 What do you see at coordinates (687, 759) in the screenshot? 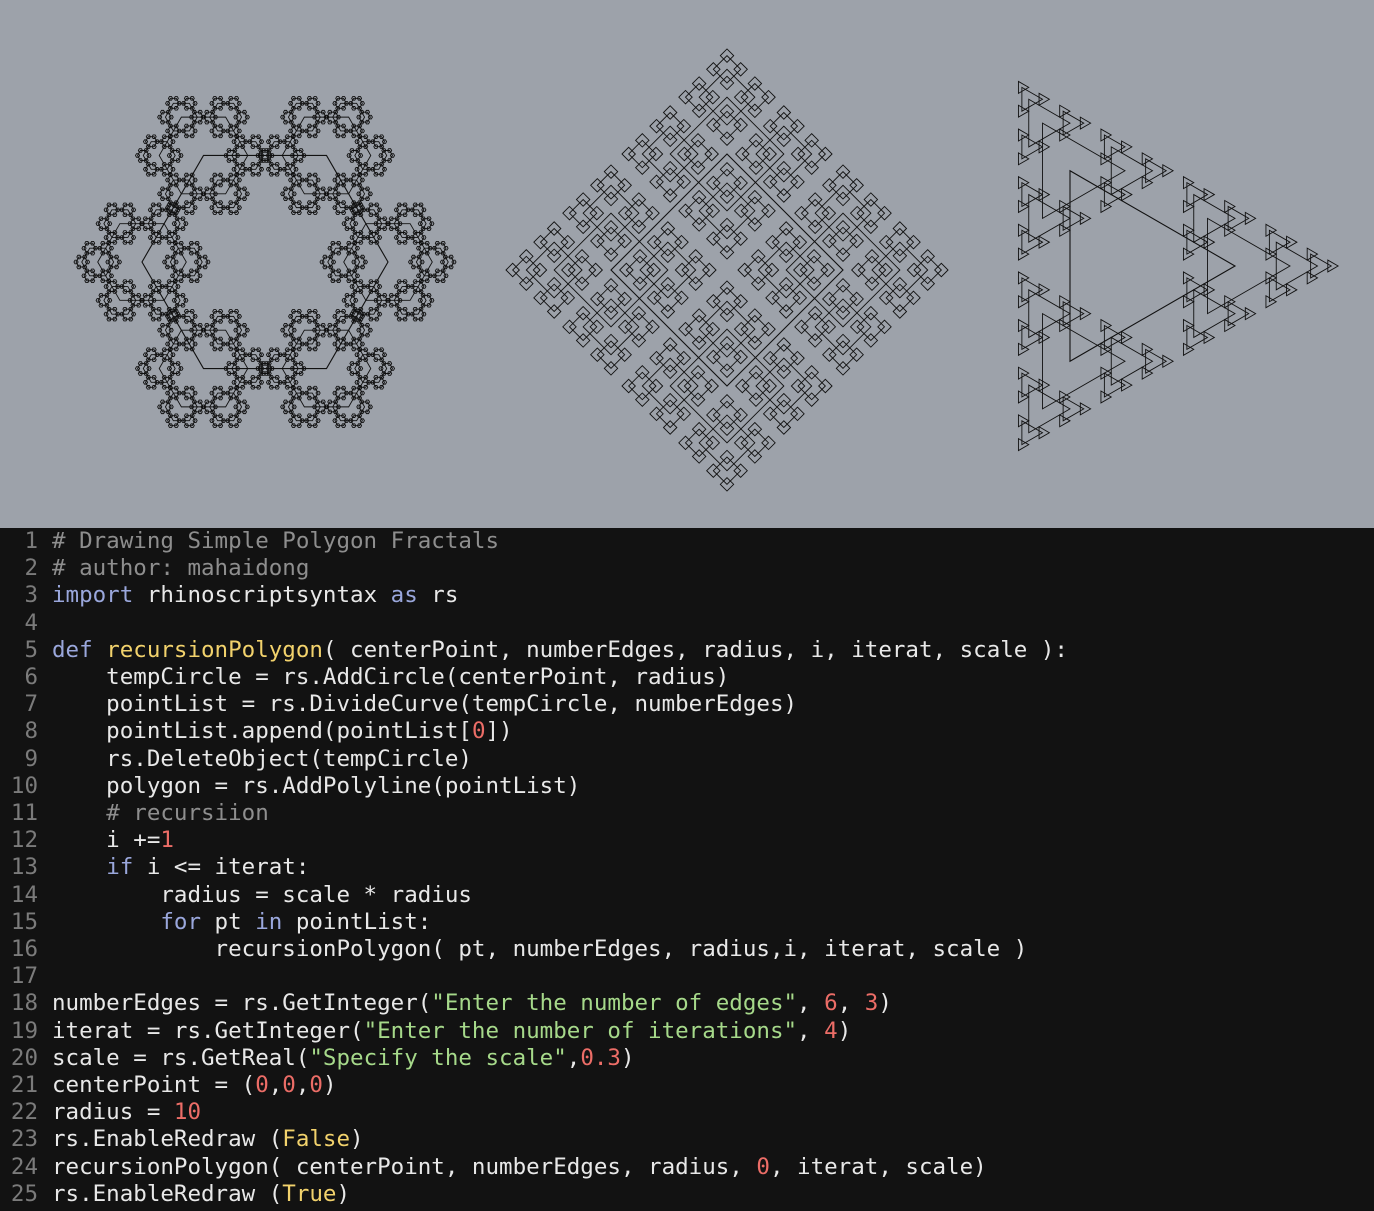
I see `code-line: 9 rs.DeleteObject(tempCircle)` at bounding box center [687, 759].